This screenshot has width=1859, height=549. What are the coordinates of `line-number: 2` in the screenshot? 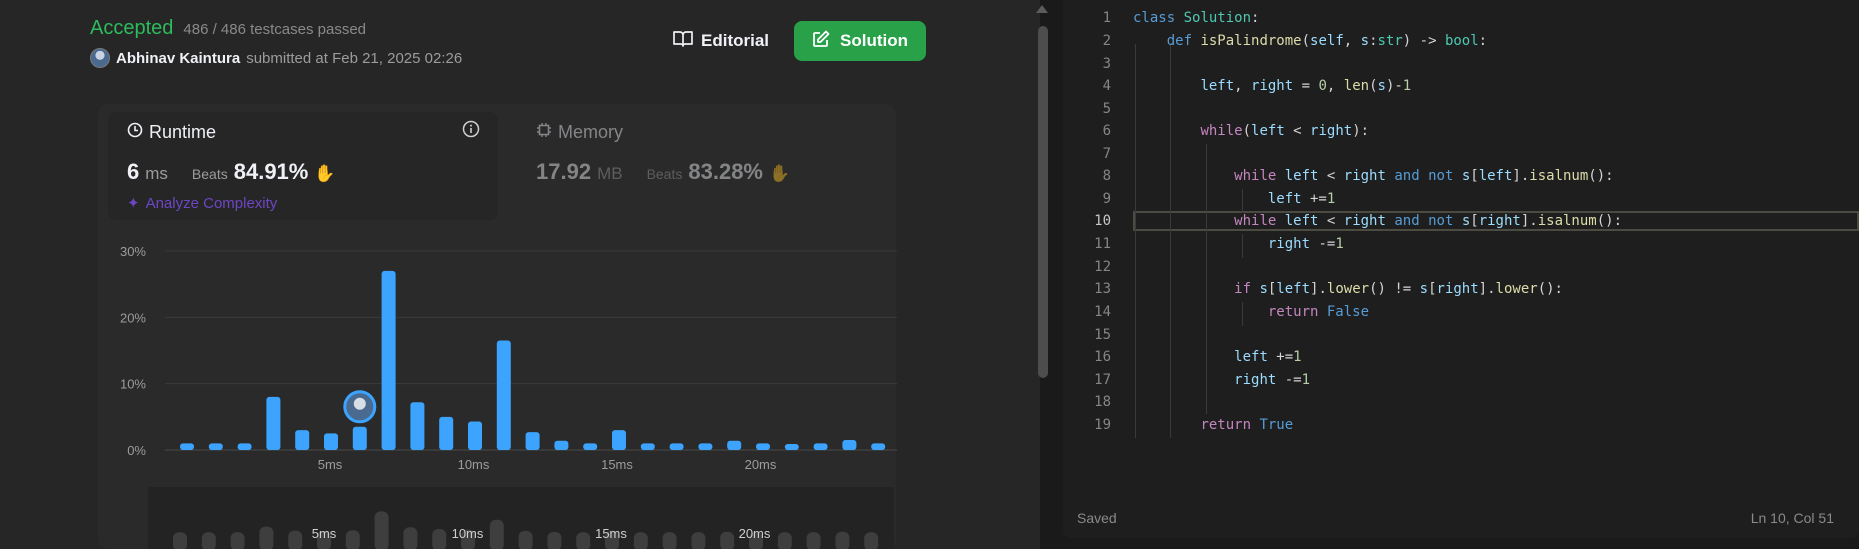 It's located at (1106, 41).